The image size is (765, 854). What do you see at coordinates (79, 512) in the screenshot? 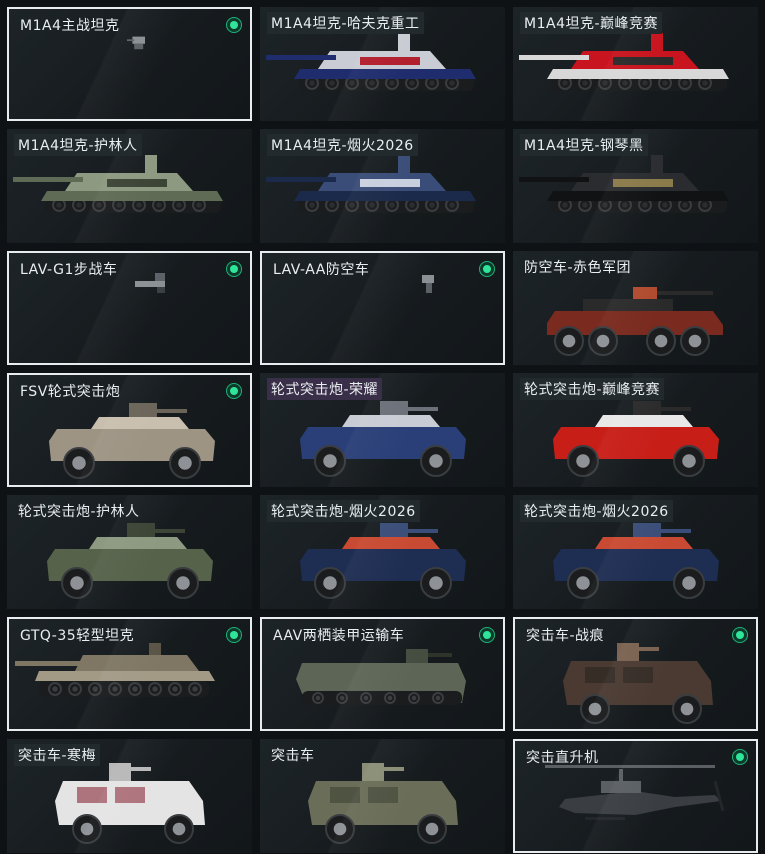
I see `vehicle-name: 轮式突击炮-护林人` at bounding box center [79, 512].